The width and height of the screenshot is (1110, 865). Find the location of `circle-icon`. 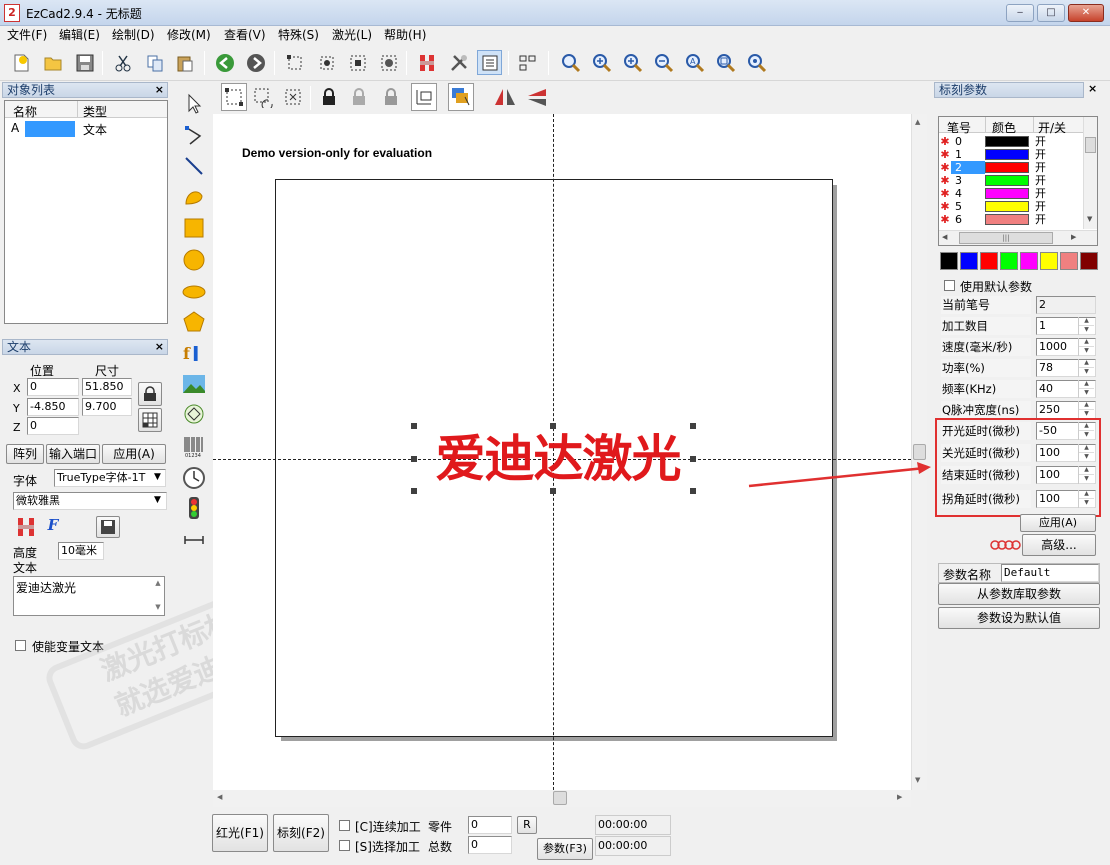

circle-icon is located at coordinates (194, 260).